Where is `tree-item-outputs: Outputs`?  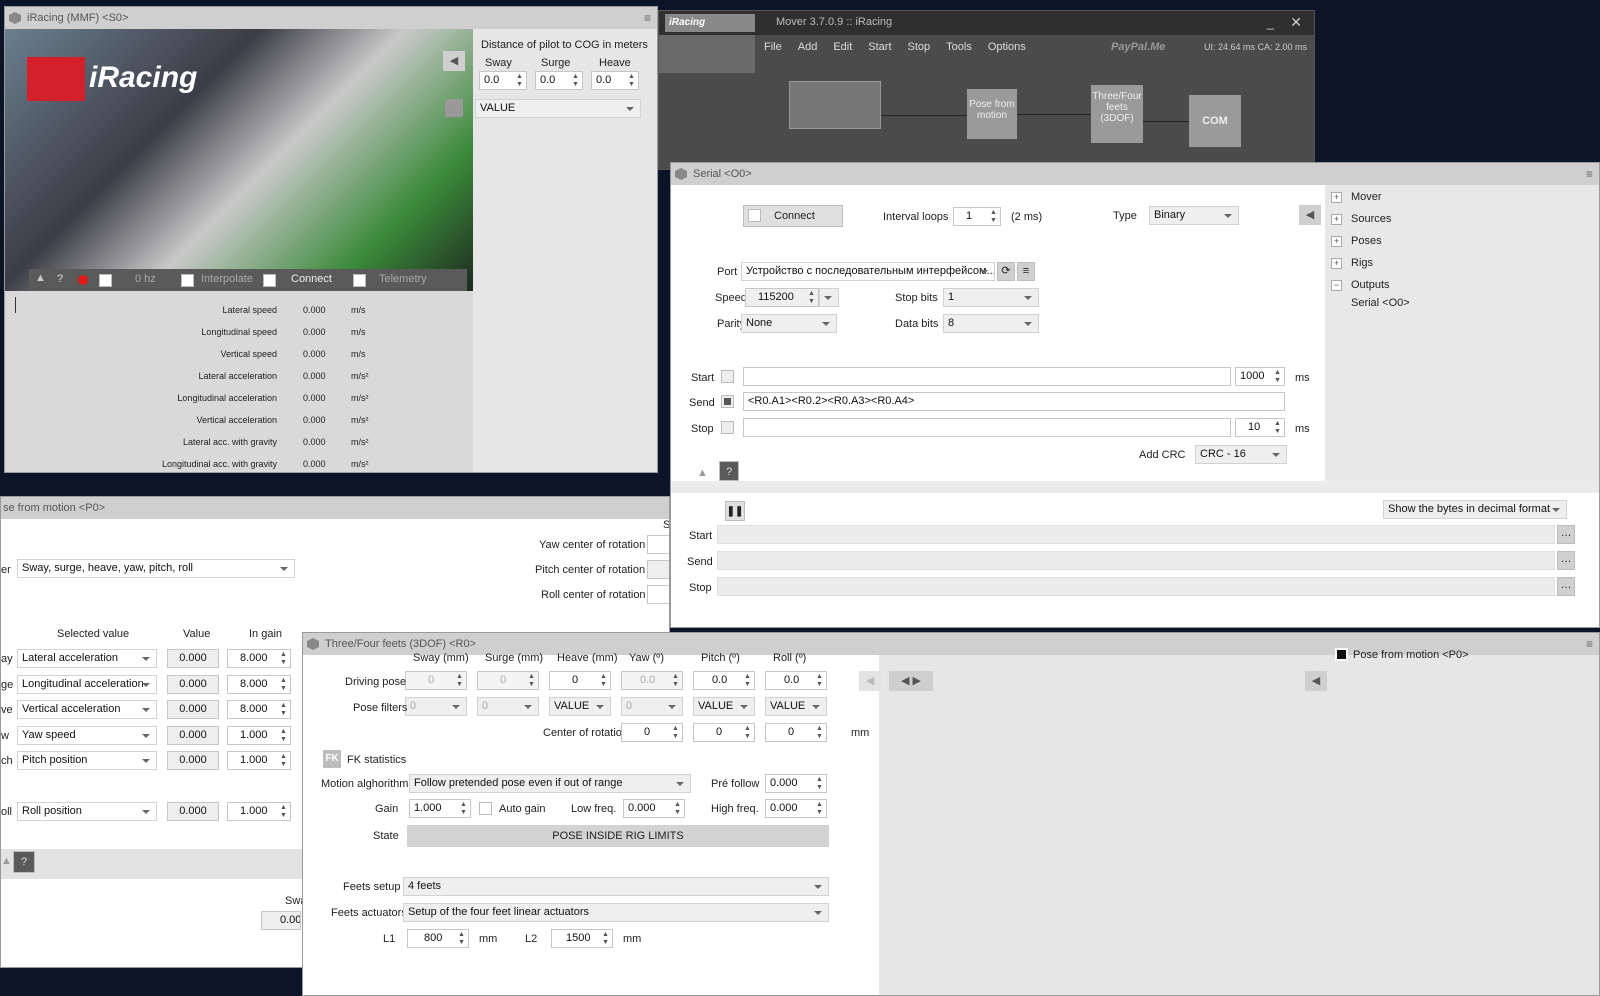 tree-item-outputs: Outputs is located at coordinates (1370, 285).